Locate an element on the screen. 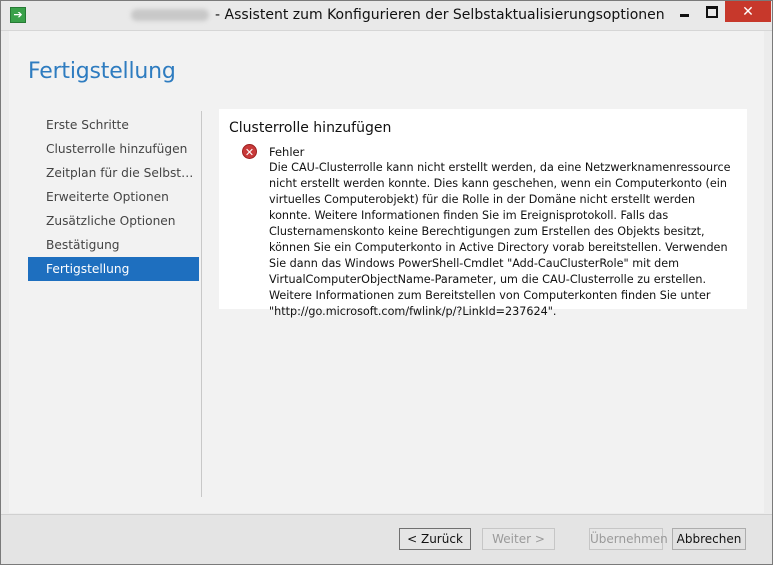  minimize-icon is located at coordinates (684, 15).